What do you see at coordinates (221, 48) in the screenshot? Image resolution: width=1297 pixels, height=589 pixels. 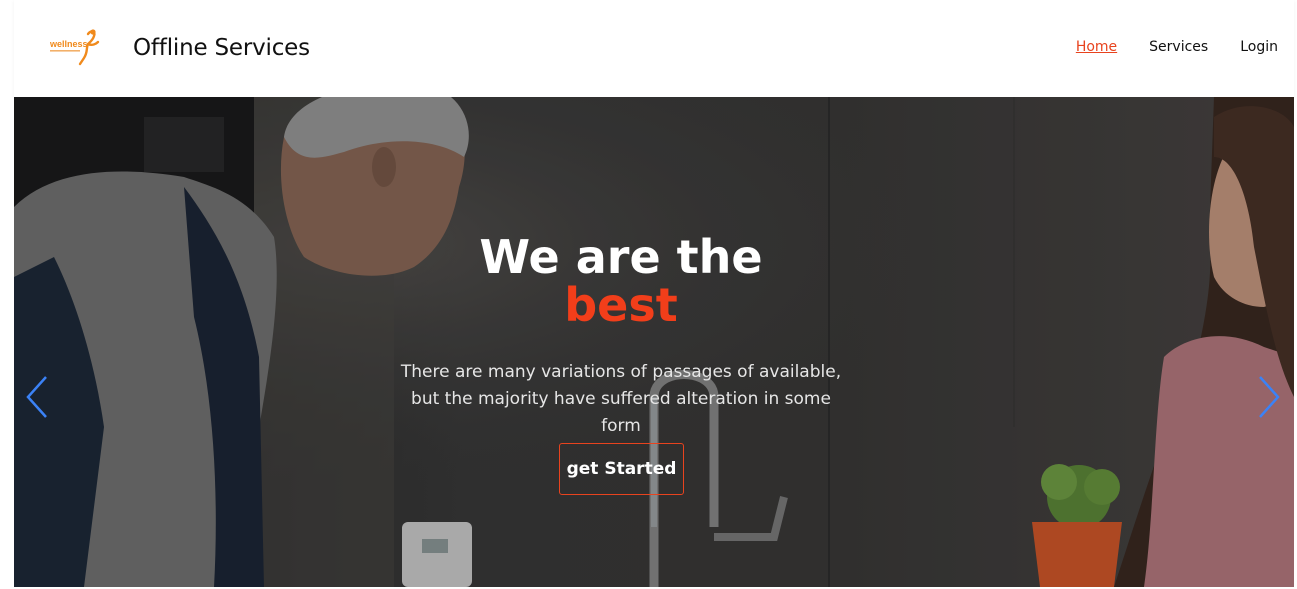 I see `site-title: Offline Services` at bounding box center [221, 48].